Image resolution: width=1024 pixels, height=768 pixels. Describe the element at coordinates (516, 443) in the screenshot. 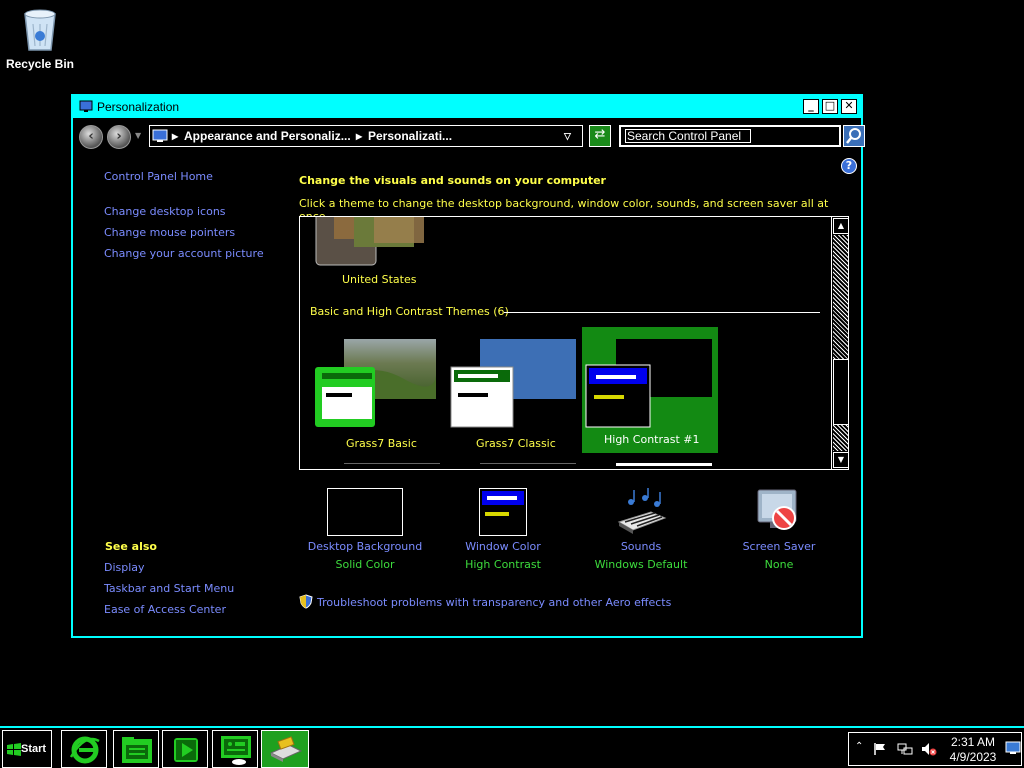

I see `theme-grass7-classic-label: Grass7 Classic` at that location.